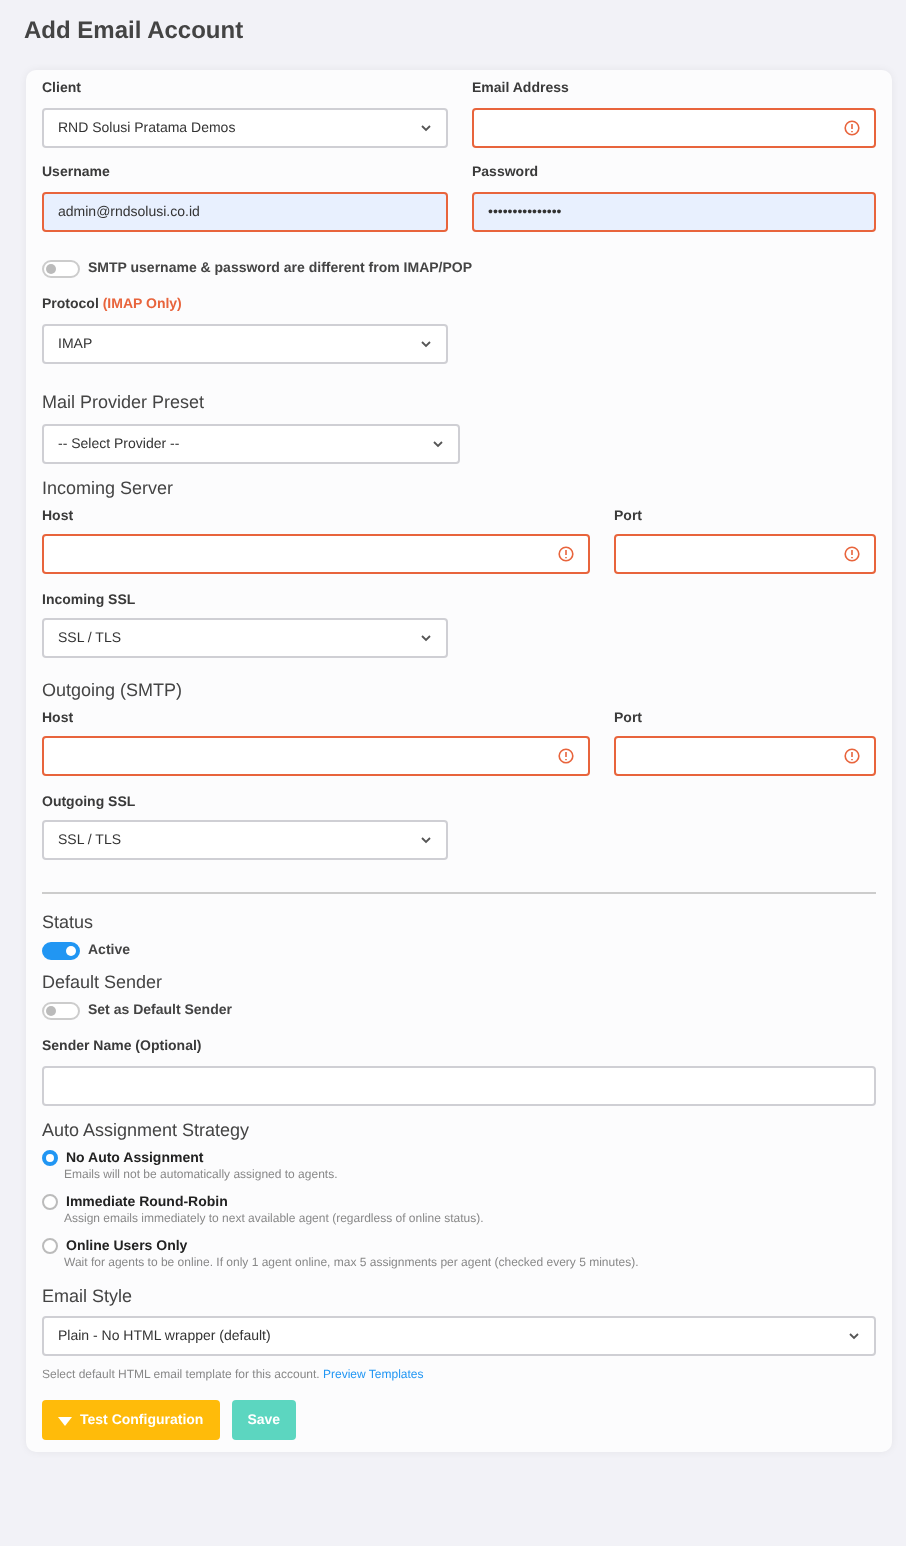 The image size is (906, 1546). What do you see at coordinates (135, 30) in the screenshot?
I see `page-title: Add Email Account` at bounding box center [135, 30].